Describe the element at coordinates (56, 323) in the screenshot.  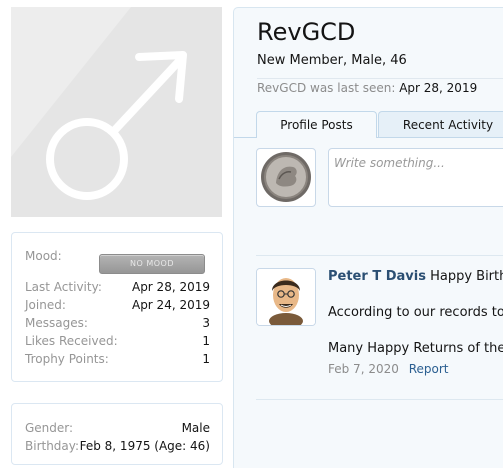
I see `stat-label: Messages:` at that location.